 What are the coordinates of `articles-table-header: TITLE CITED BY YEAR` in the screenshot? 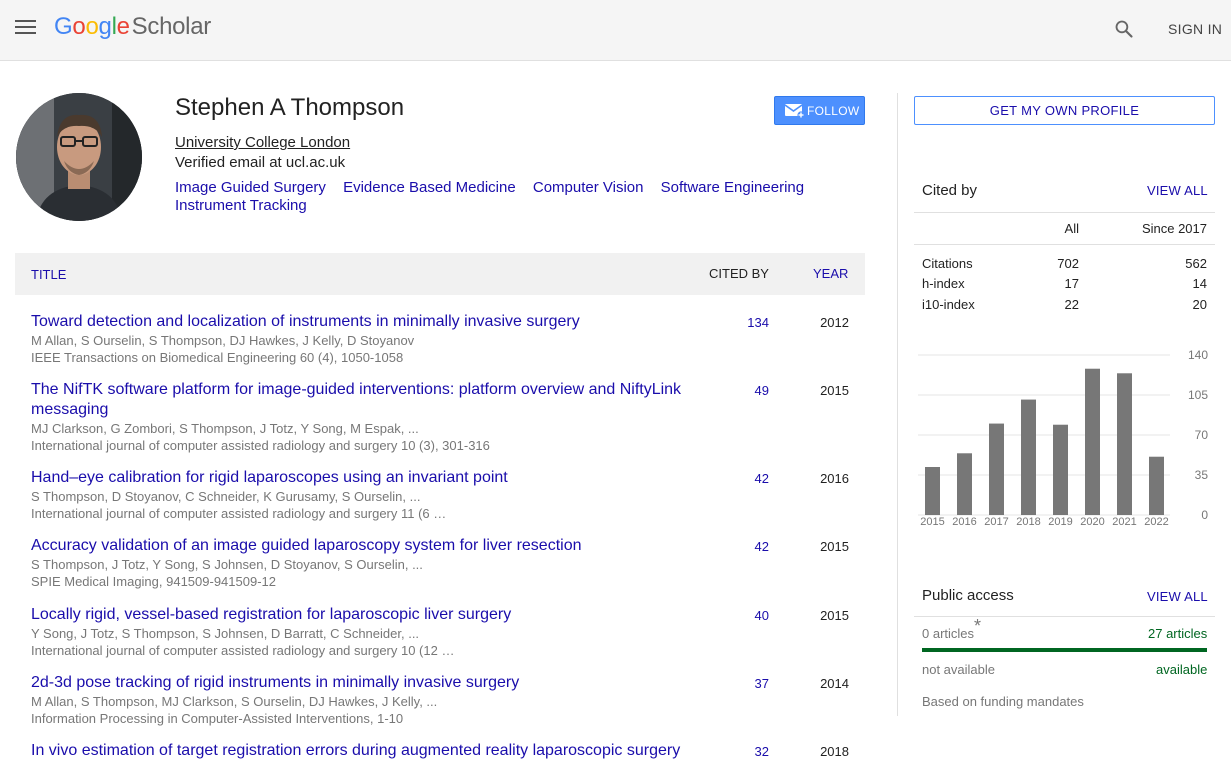 It's located at (440, 274).